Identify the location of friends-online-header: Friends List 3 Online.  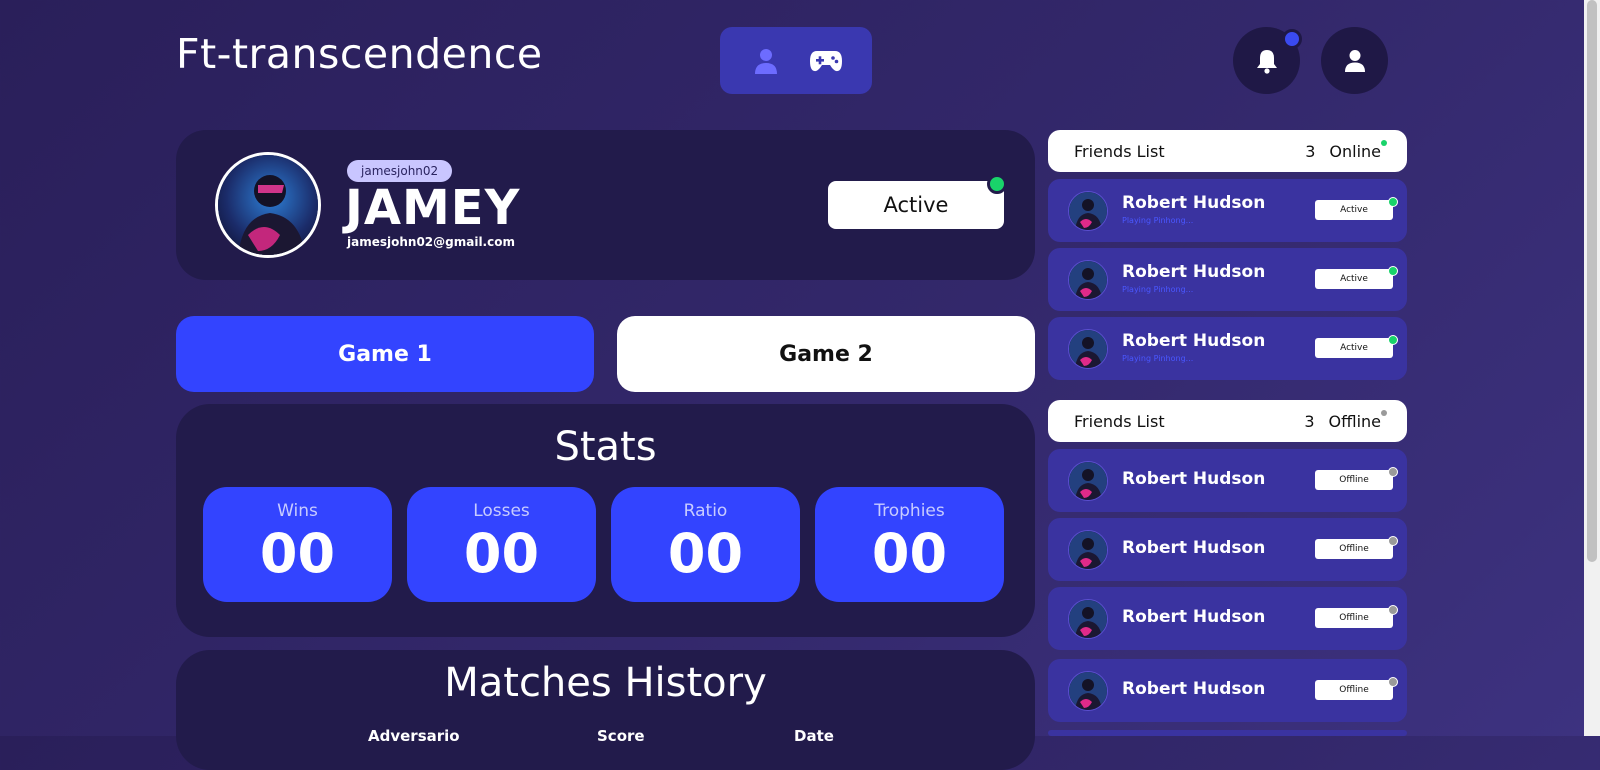
(1227, 151).